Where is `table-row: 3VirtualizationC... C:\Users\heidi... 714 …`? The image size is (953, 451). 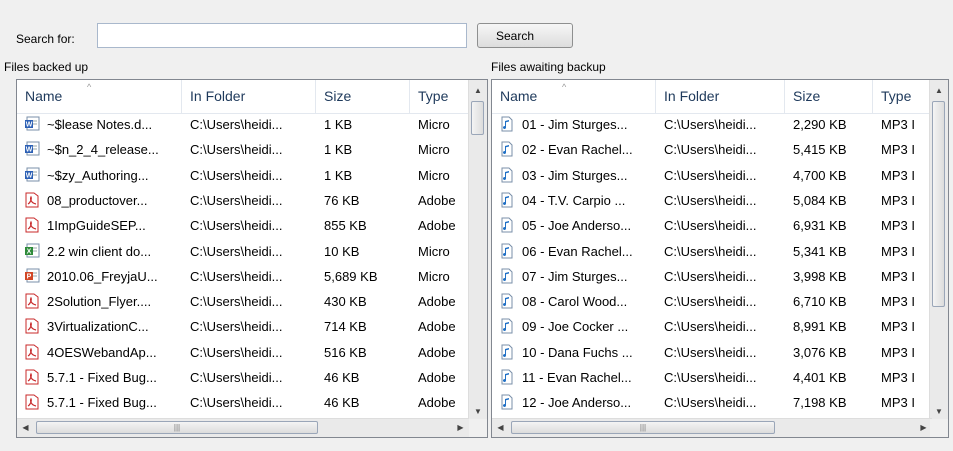 table-row: 3VirtualizationC... C:\Users\heidi... 714 … is located at coordinates (243, 326).